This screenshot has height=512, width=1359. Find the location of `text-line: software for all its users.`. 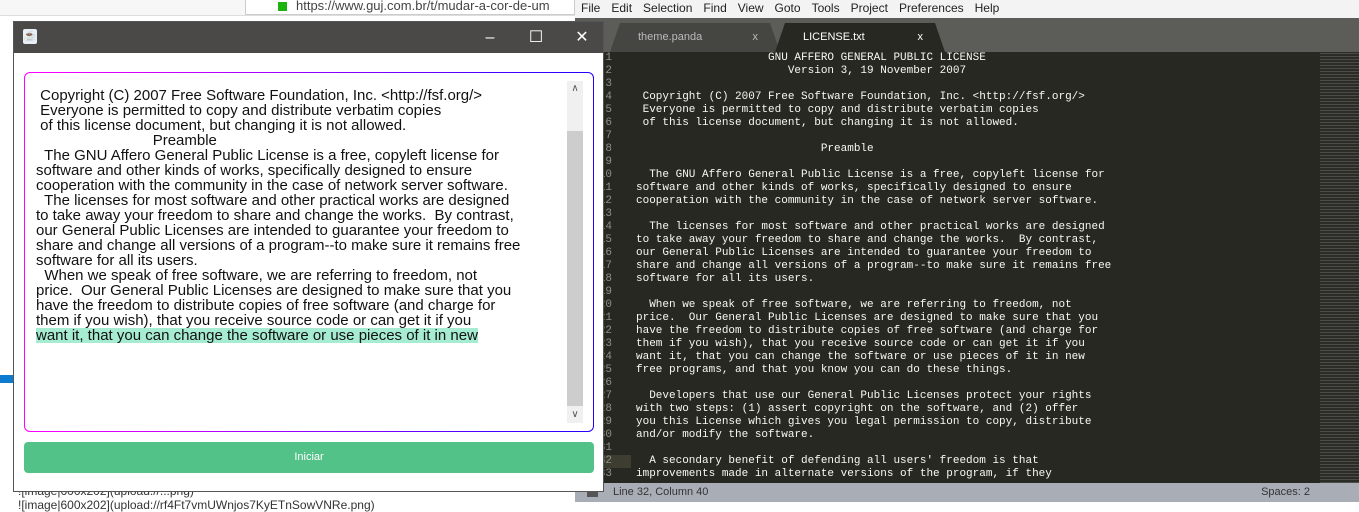

text-line: software for all its users. is located at coordinates (117, 260).